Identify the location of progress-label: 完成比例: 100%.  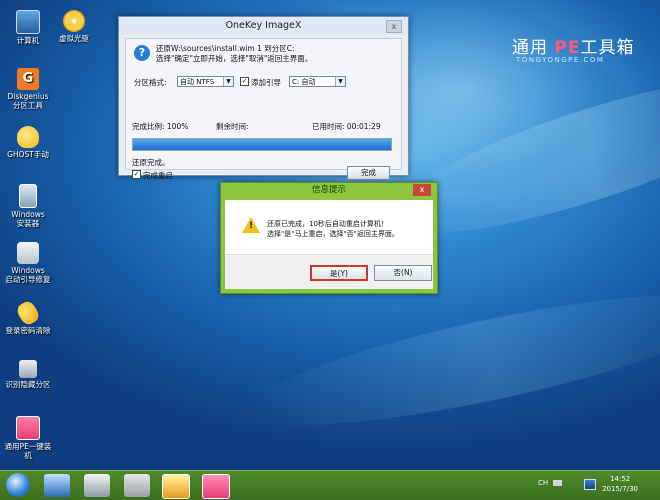
(160, 126).